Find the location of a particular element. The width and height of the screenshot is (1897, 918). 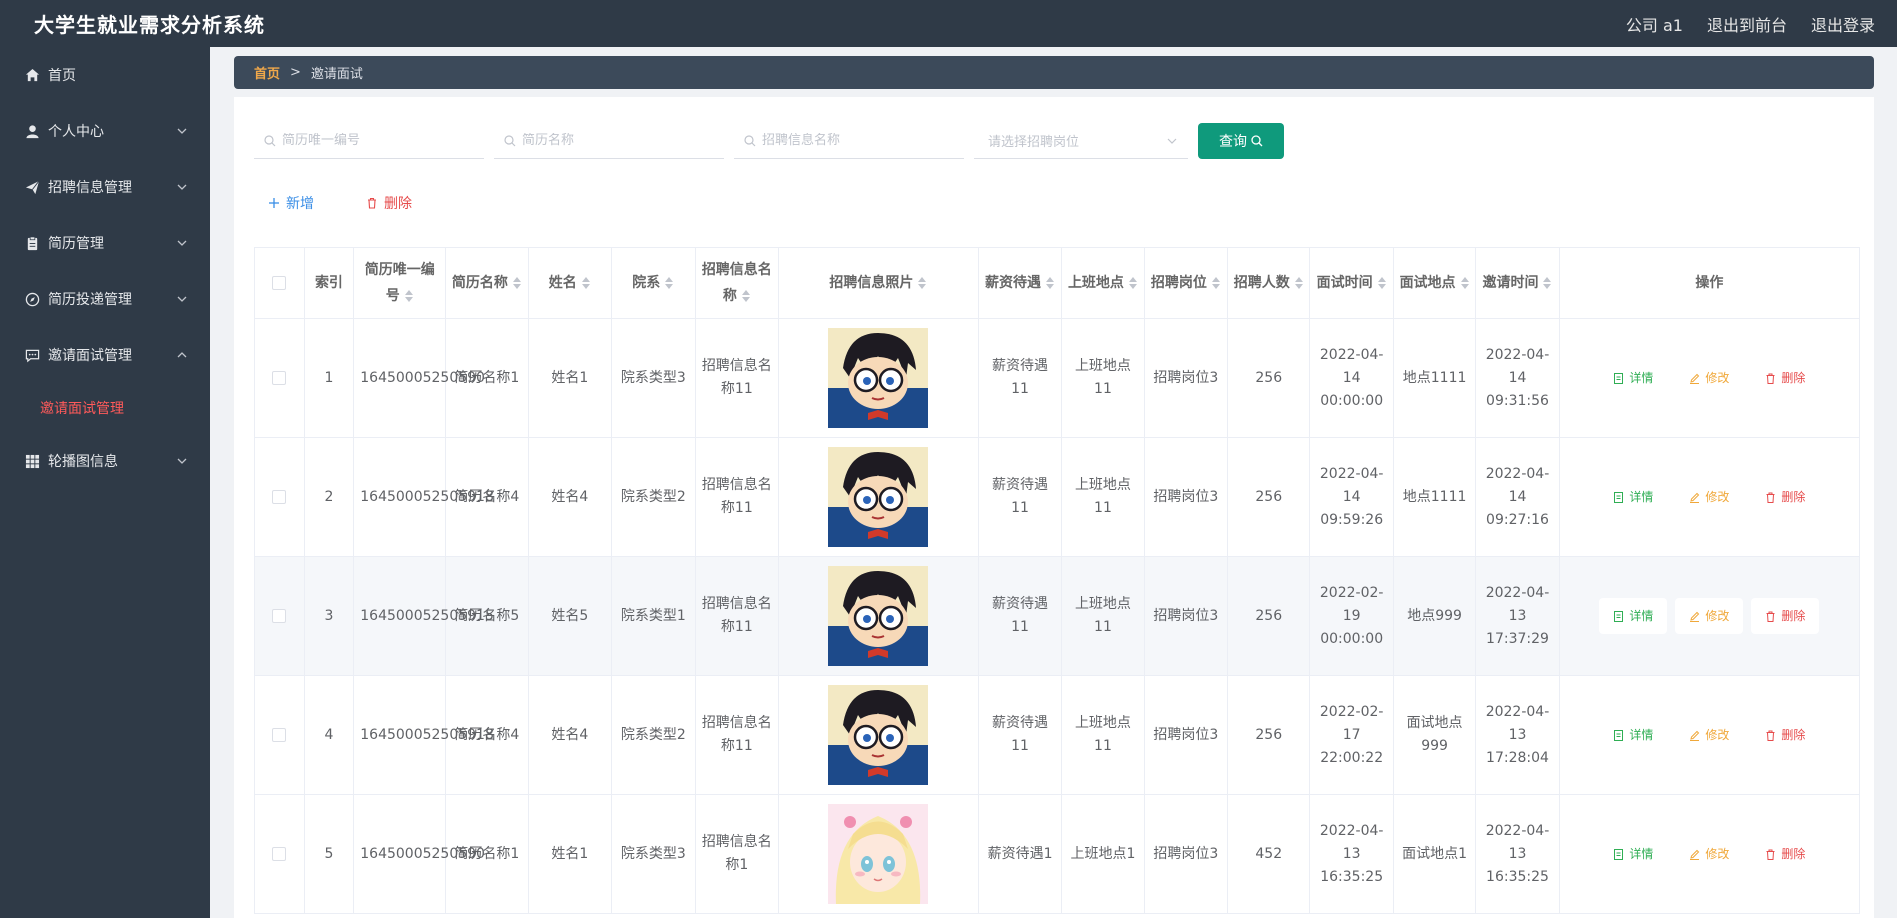

column-header: 招聘信息名称 is located at coordinates (737, 283).